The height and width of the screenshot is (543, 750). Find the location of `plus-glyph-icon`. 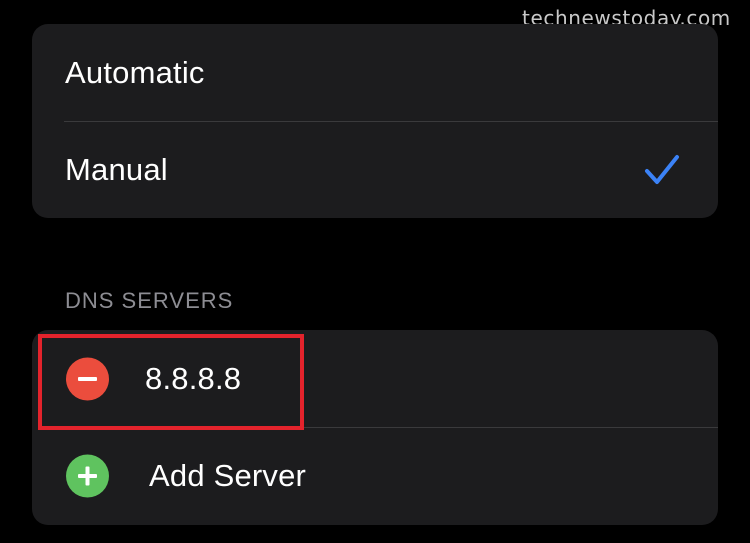

plus-glyph-icon is located at coordinates (87, 475).